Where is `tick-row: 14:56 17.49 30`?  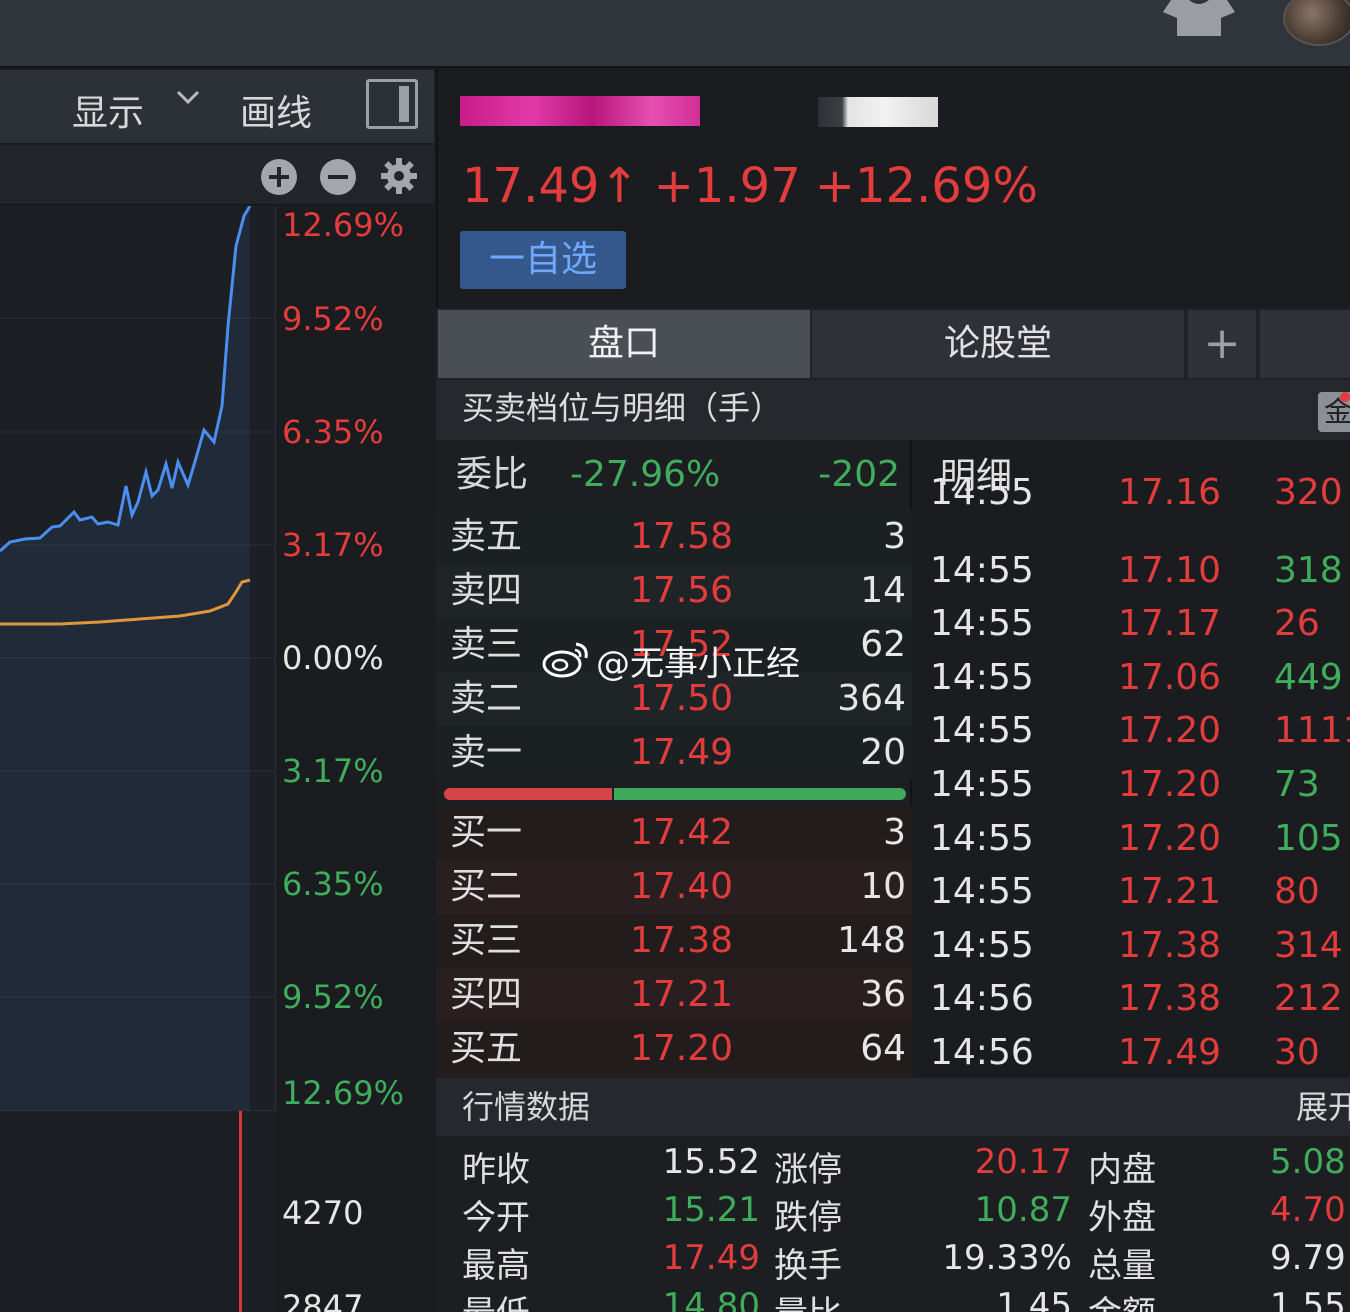
tick-row: 14:56 17.49 30 is located at coordinates (1132, 1051).